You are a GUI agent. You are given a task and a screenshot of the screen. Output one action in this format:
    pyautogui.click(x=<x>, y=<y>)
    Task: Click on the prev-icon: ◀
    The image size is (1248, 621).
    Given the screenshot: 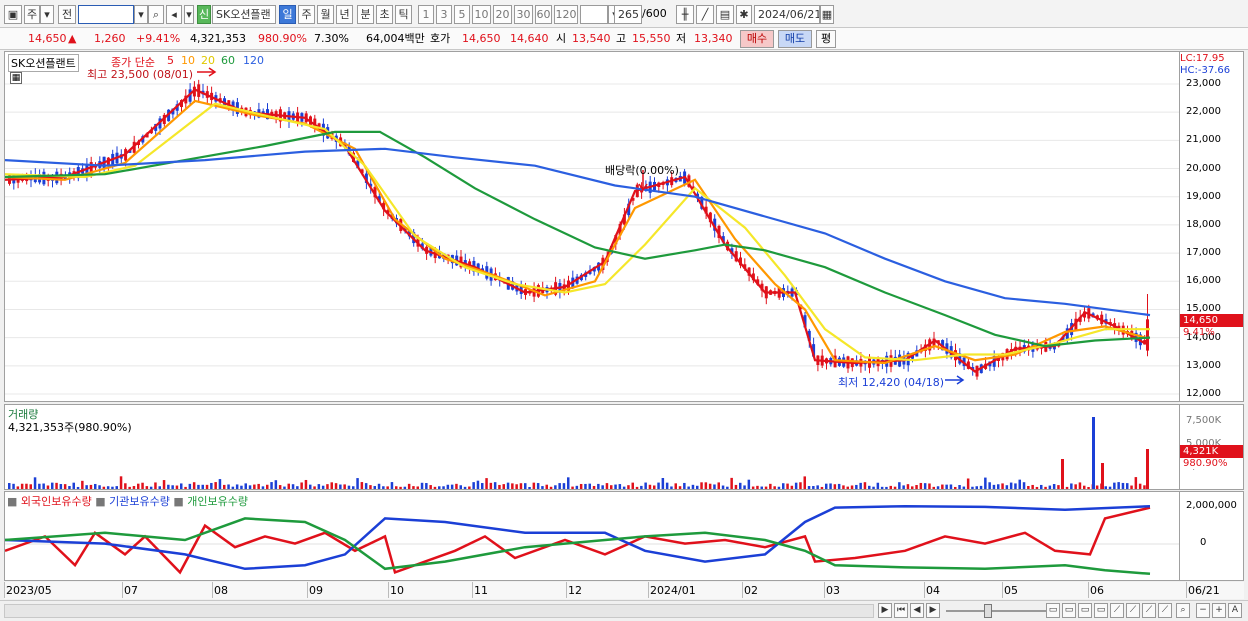 What is the action you would take?
    pyautogui.click(x=917, y=610)
    